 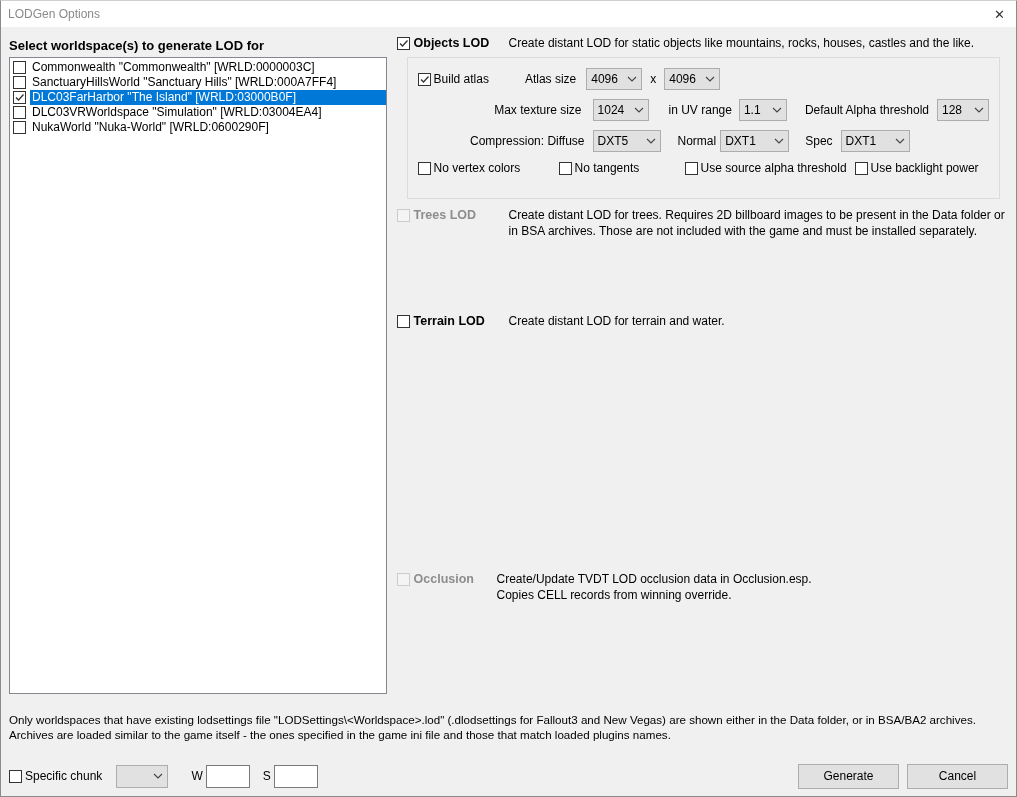 What do you see at coordinates (449, 321) in the screenshot?
I see `section-label: Terrain LOD` at bounding box center [449, 321].